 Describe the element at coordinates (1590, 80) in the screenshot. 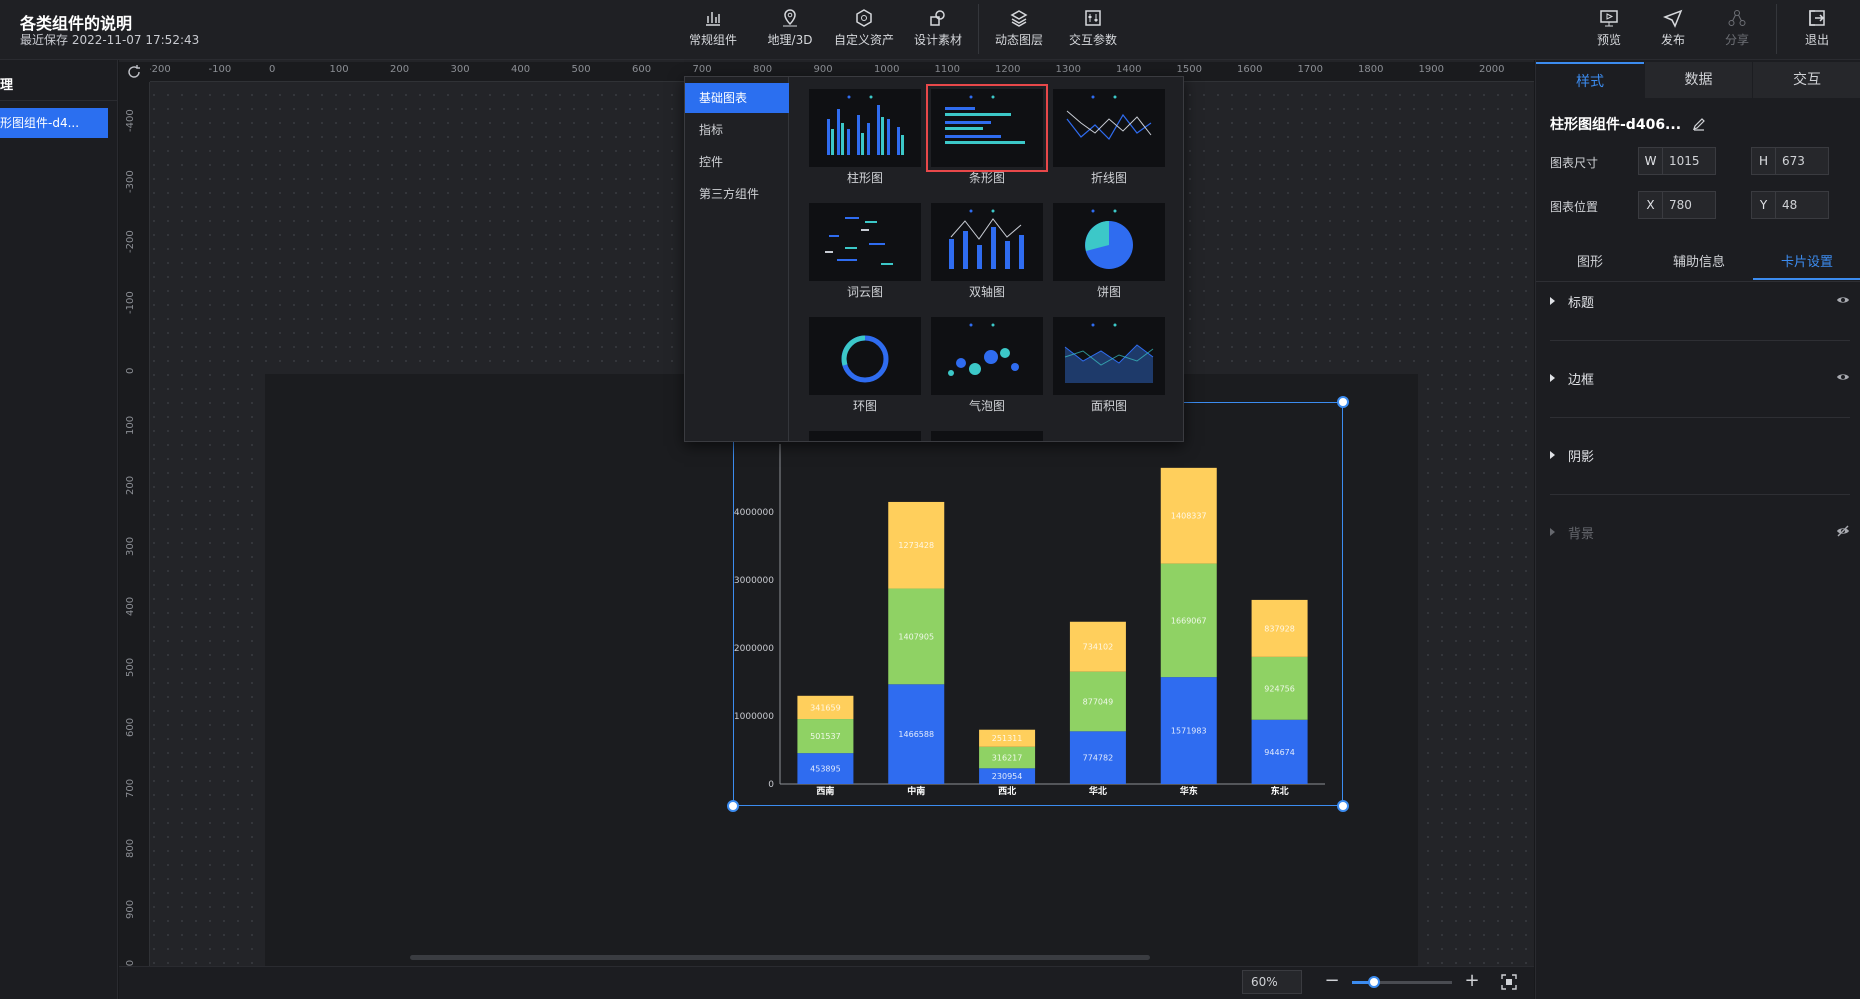

I see `tab-style: 样式` at that location.